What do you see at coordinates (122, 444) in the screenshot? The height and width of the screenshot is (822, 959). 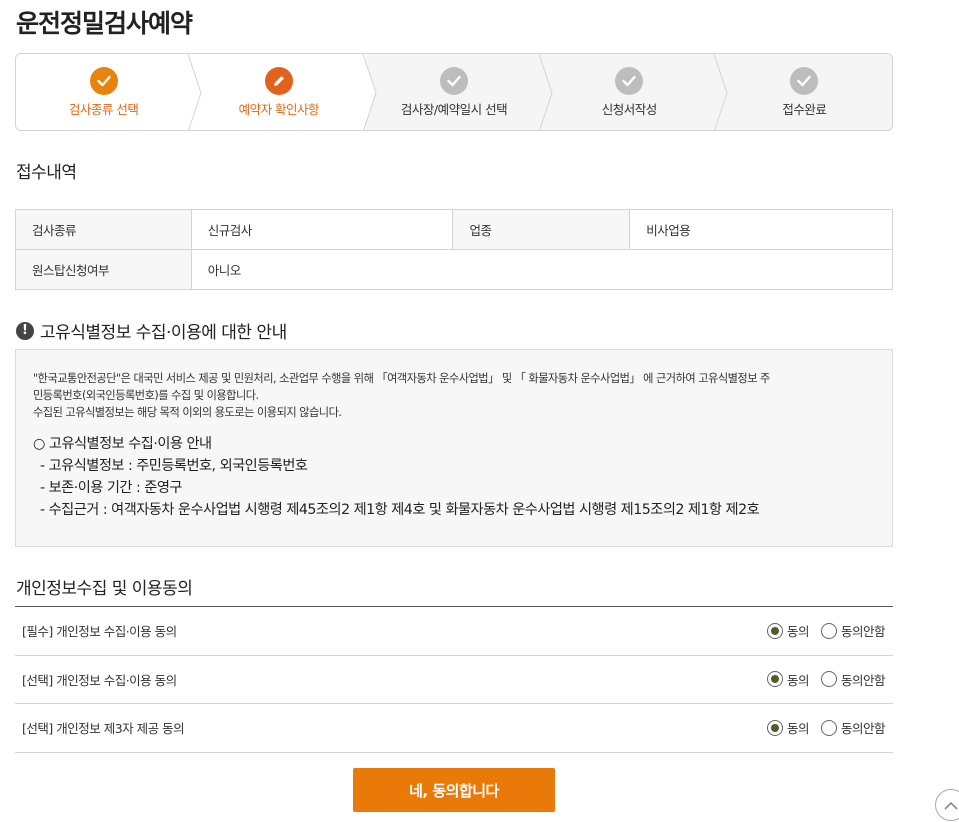 I see `notice-item: ○ 고유식별정보 수집·이용 안내` at bounding box center [122, 444].